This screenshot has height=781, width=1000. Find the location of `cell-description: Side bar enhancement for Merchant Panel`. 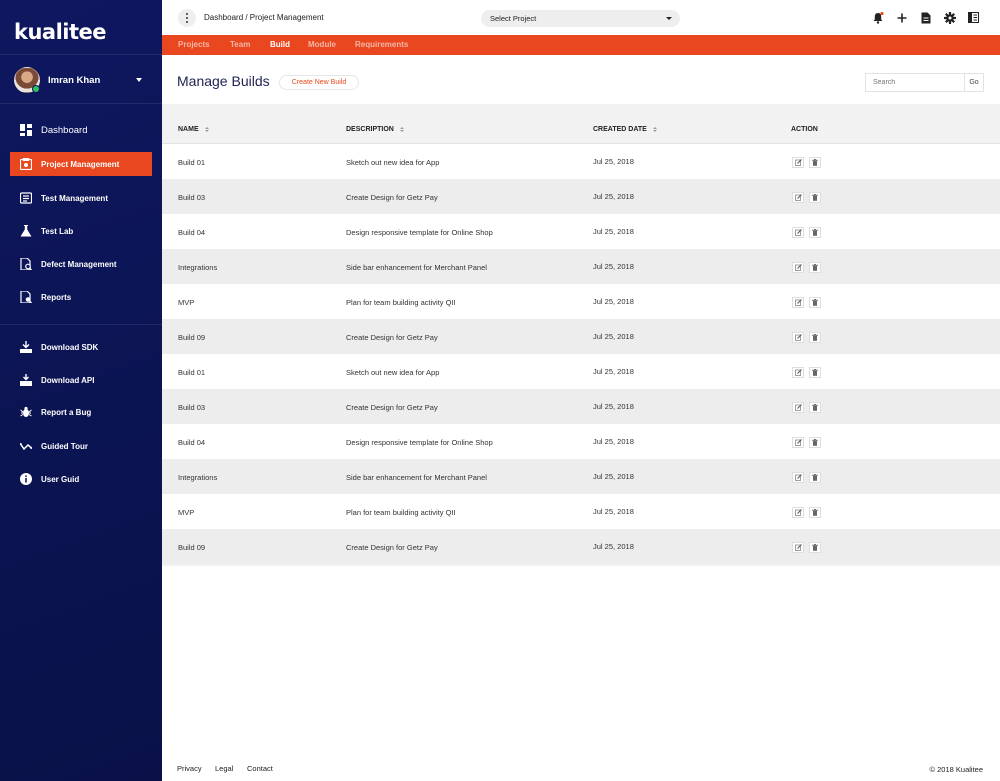

cell-description: Side bar enhancement for Merchant Panel is located at coordinates (416, 267).